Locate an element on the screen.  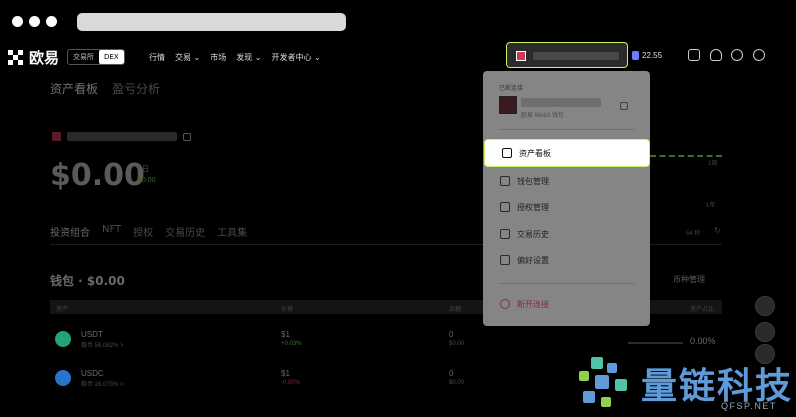
chart-label-year: 1年 is located at coordinates (710, 204).